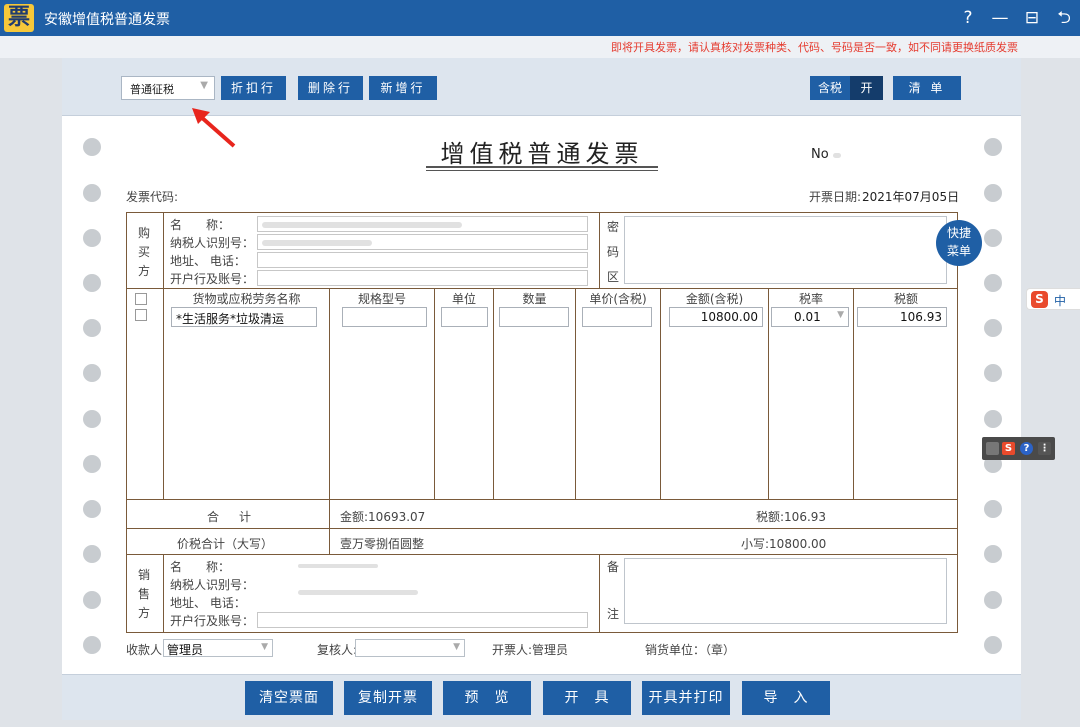 The width and height of the screenshot is (1080, 727). I want to click on tax-mode-select: 普通征税 ▼, so click(168, 88).